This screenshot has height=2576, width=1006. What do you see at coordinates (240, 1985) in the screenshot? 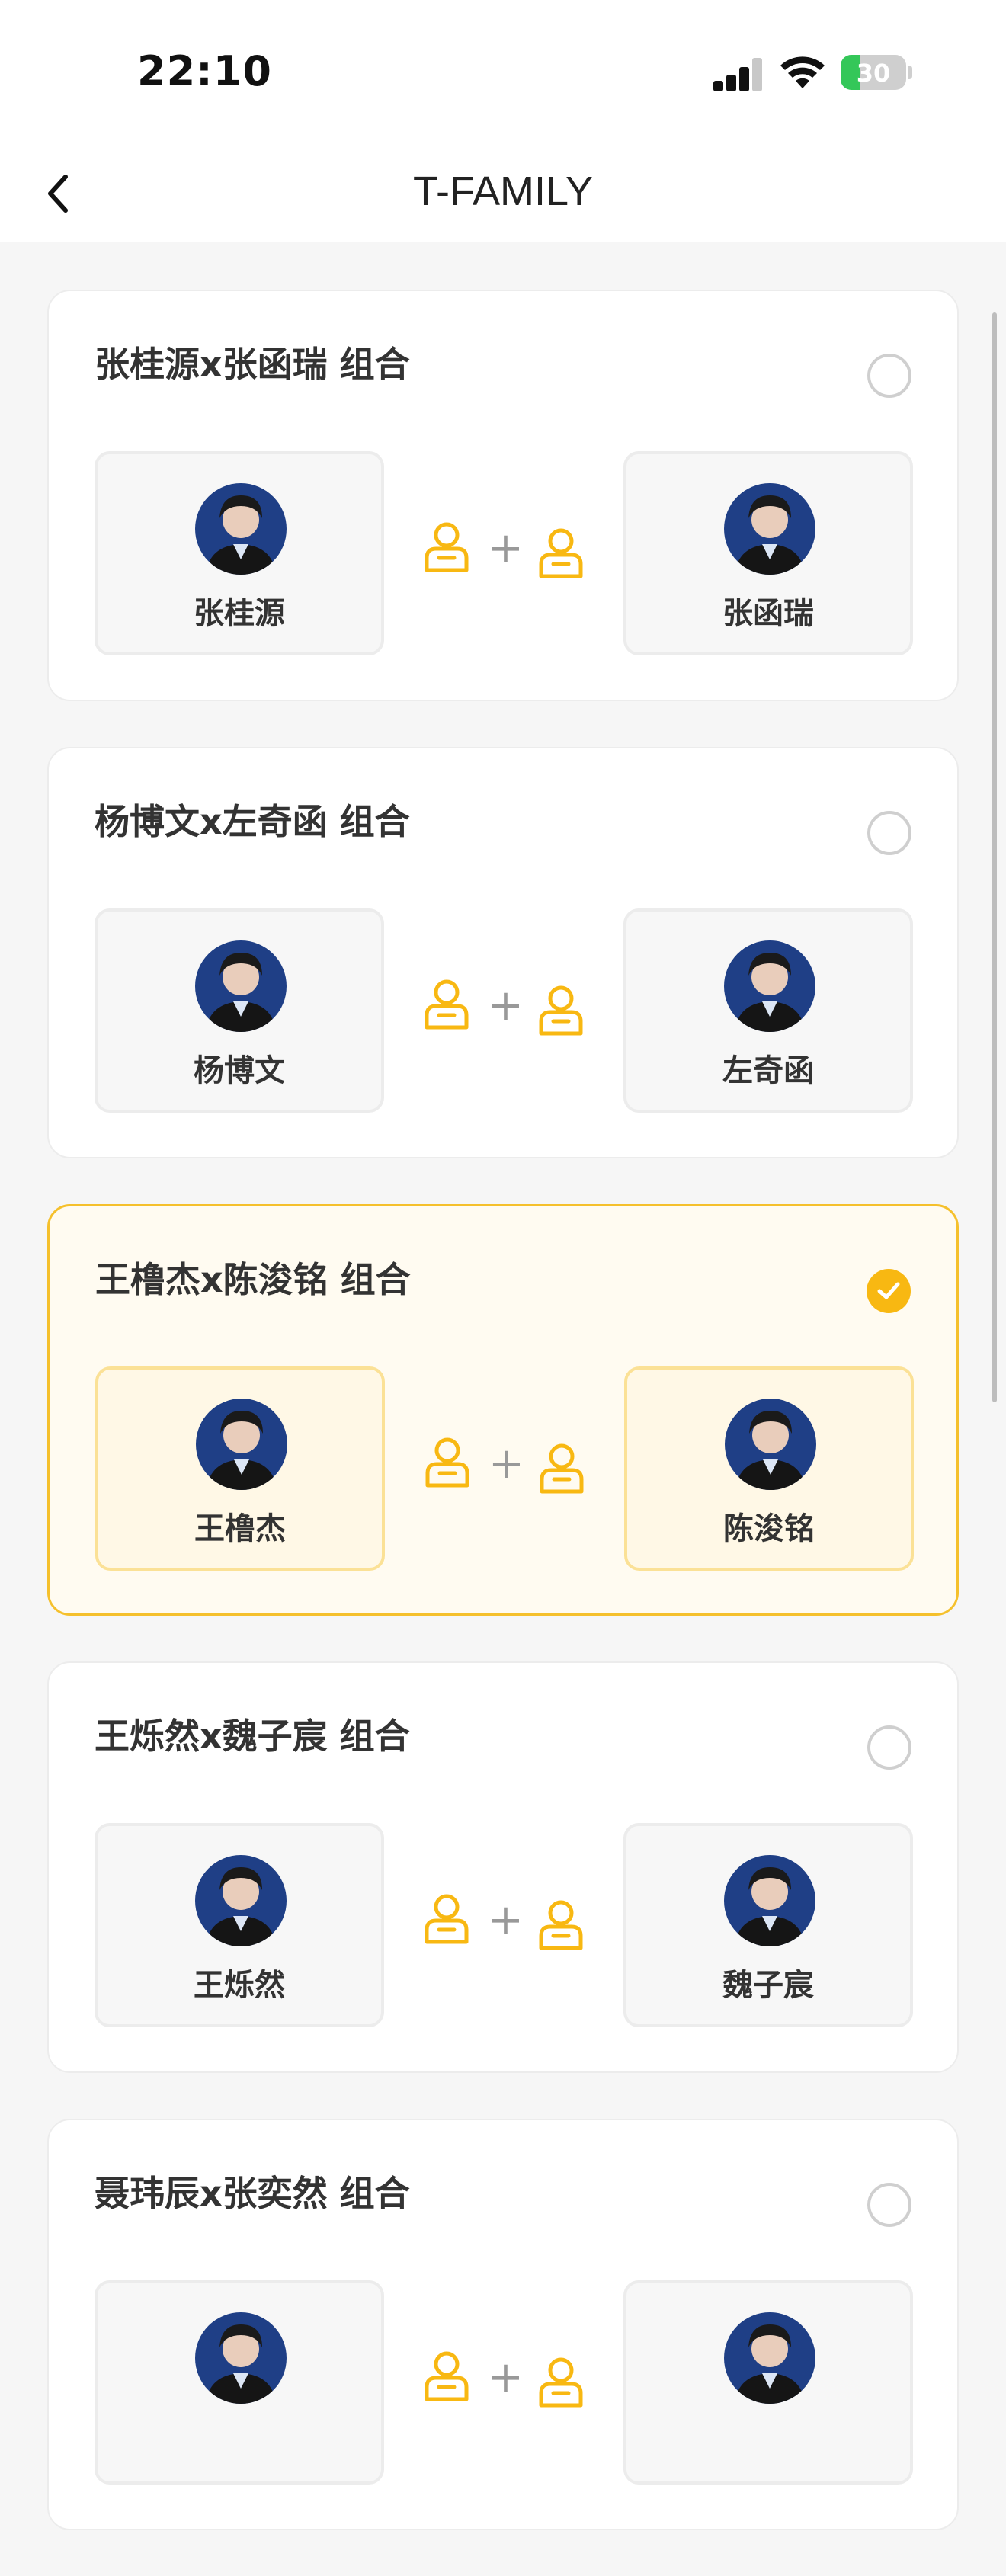
I see `member-name: 王烁然` at bounding box center [240, 1985].